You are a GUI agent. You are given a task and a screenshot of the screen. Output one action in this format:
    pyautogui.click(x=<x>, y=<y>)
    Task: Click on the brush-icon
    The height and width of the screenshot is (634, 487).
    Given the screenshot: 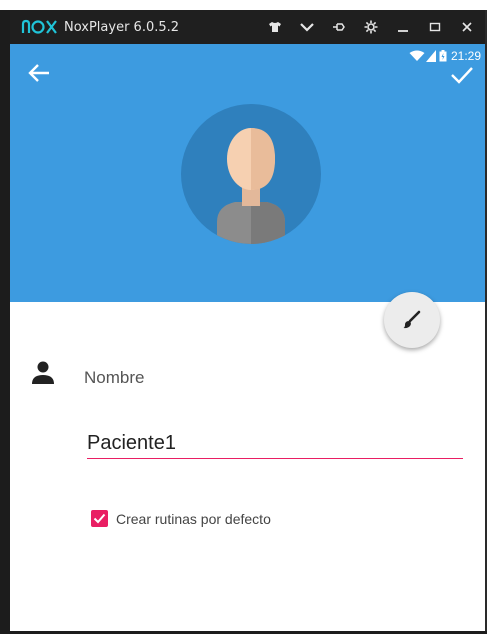 What is the action you would take?
    pyautogui.click(x=412, y=319)
    